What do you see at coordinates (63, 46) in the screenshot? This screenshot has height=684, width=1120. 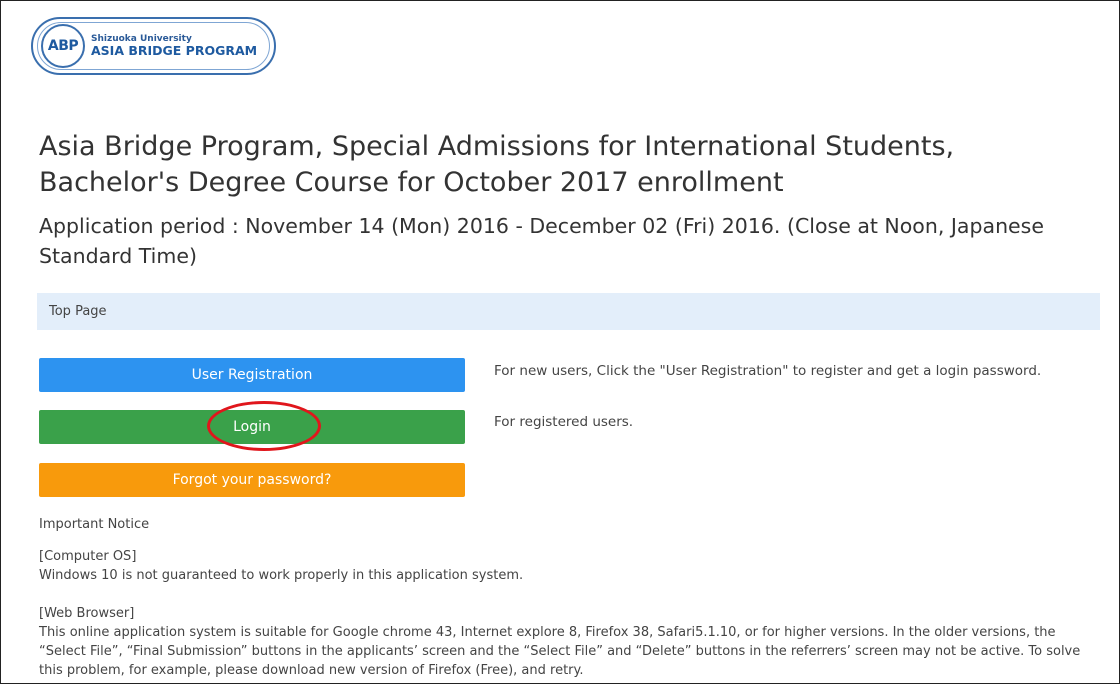 I see `abp-logo-icon: ABP` at bounding box center [63, 46].